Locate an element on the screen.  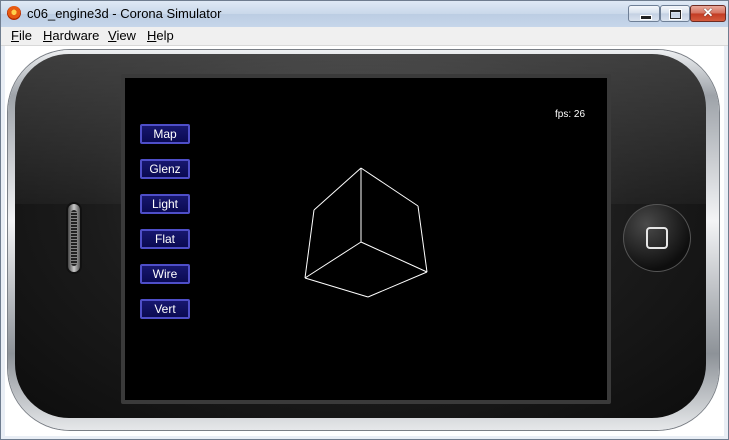
close-icon: ✕ is located at coordinates (708, 12).